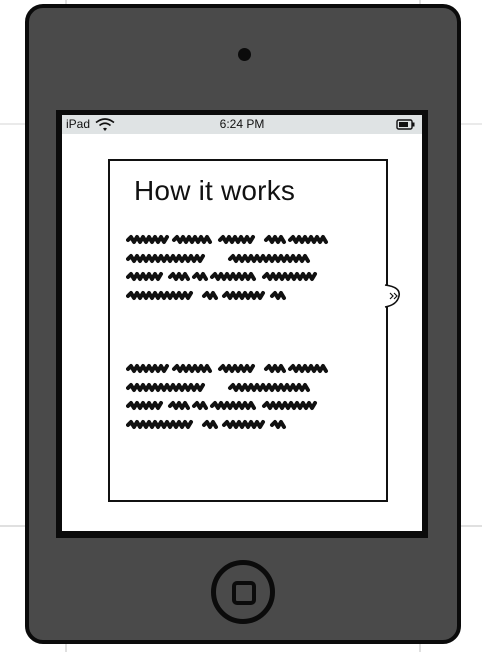 This screenshot has width=482, height=652. What do you see at coordinates (244, 54) in the screenshot?
I see `camera-icon` at bounding box center [244, 54].